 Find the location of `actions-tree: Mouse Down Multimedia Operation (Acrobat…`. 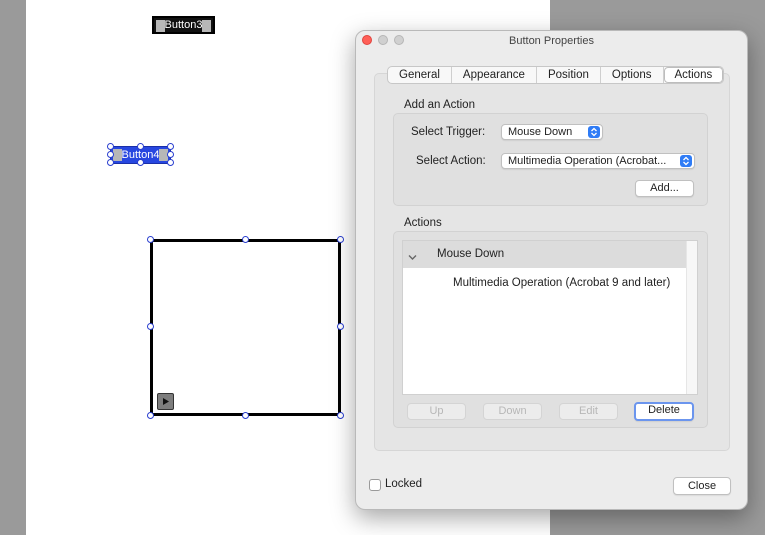

actions-tree: Mouse Down Multimedia Operation (Acrobat… is located at coordinates (550, 317).